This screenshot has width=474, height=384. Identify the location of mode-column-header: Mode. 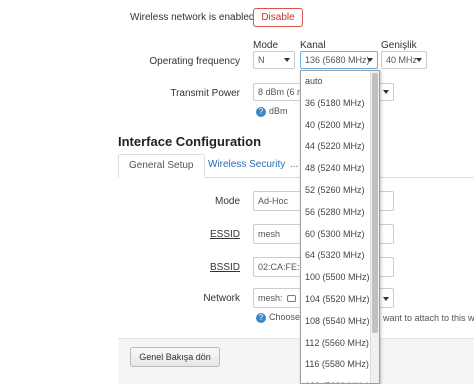
(266, 45).